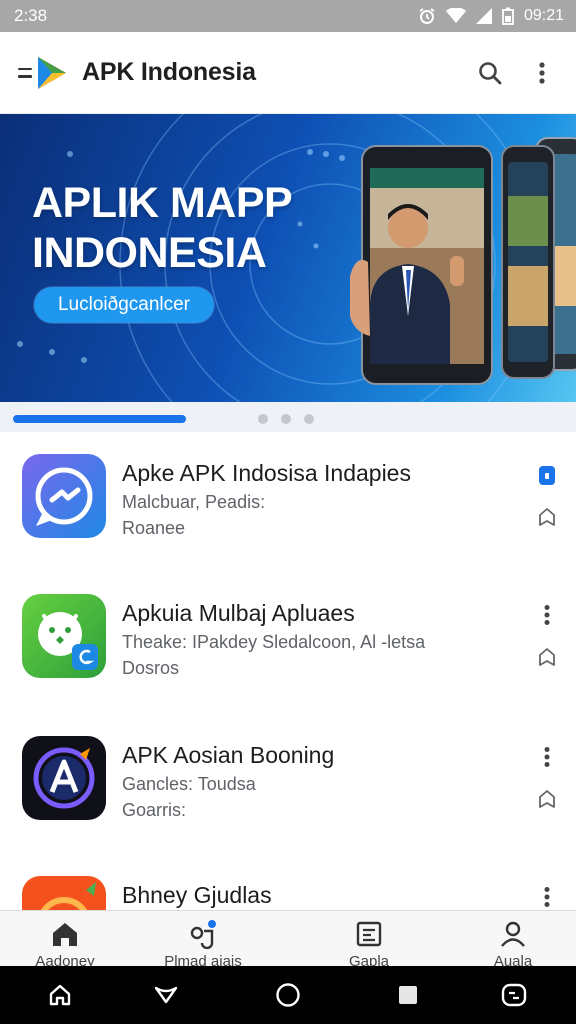  Describe the element at coordinates (162, 228) in the screenshot. I see `banner-title: APLIK MAPP INDONESIA` at that location.